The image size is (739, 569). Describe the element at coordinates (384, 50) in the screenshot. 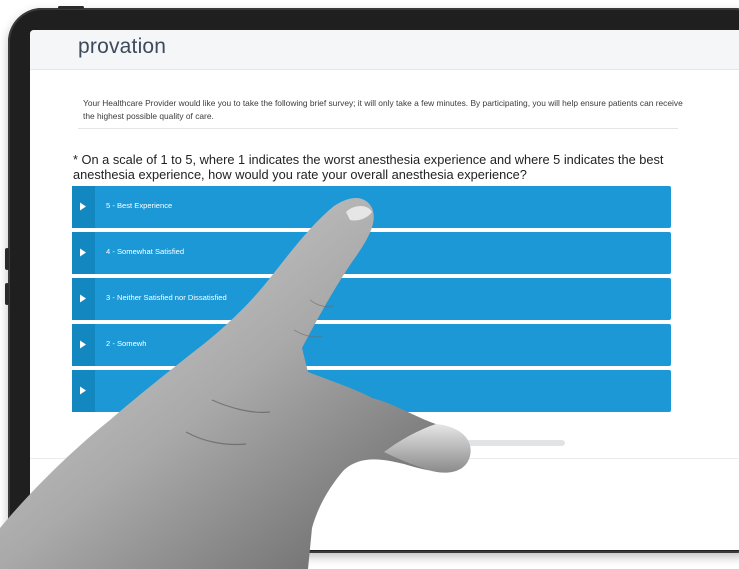

I see `app-header: provation` at that location.